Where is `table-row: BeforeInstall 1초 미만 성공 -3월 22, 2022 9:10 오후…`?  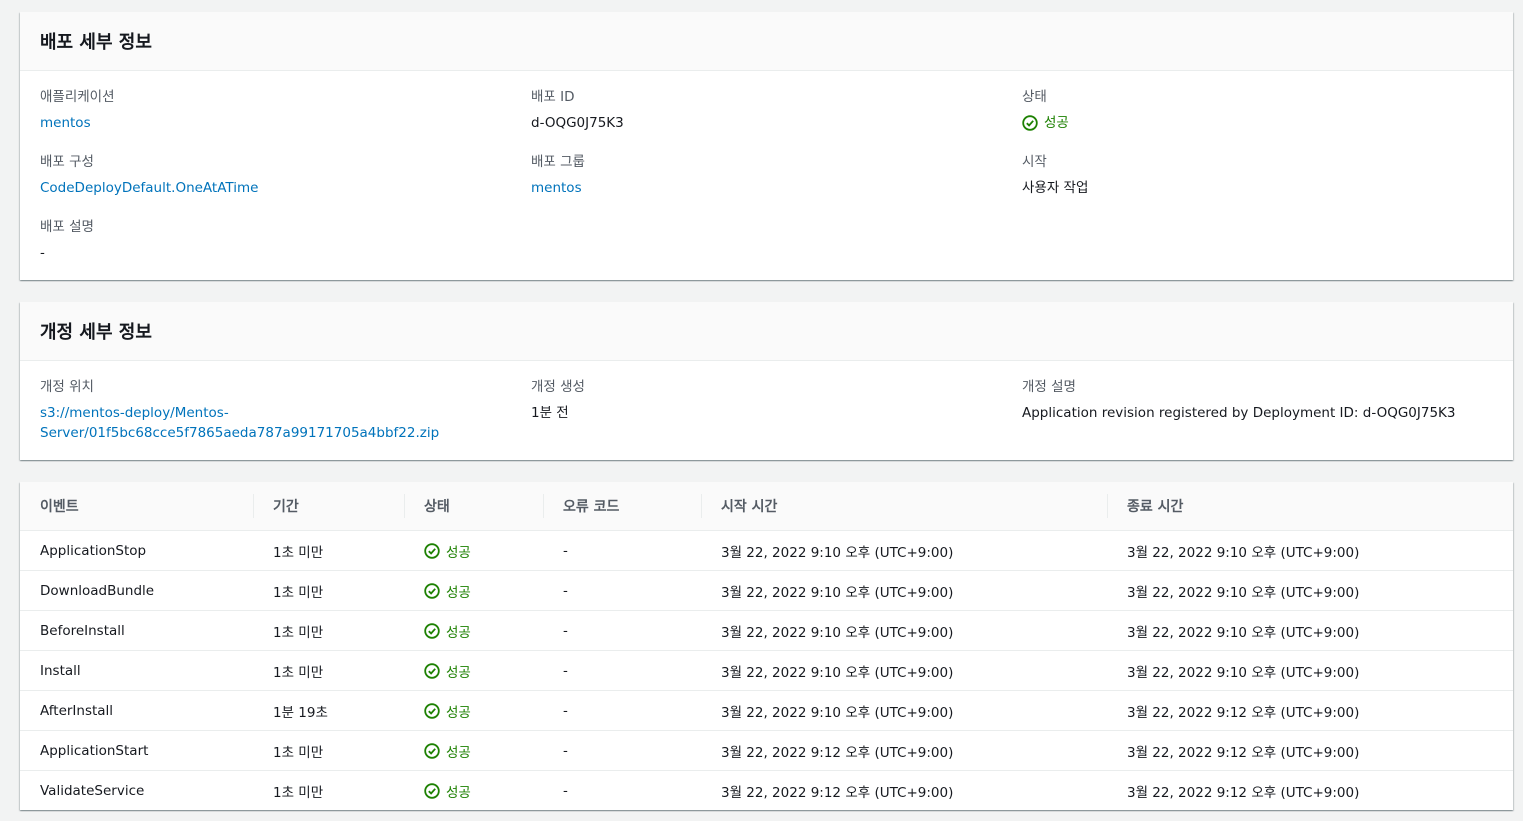 table-row: BeforeInstall 1초 미만 성공 -3월 22, 2022 9:10 오후… is located at coordinates (766, 630).